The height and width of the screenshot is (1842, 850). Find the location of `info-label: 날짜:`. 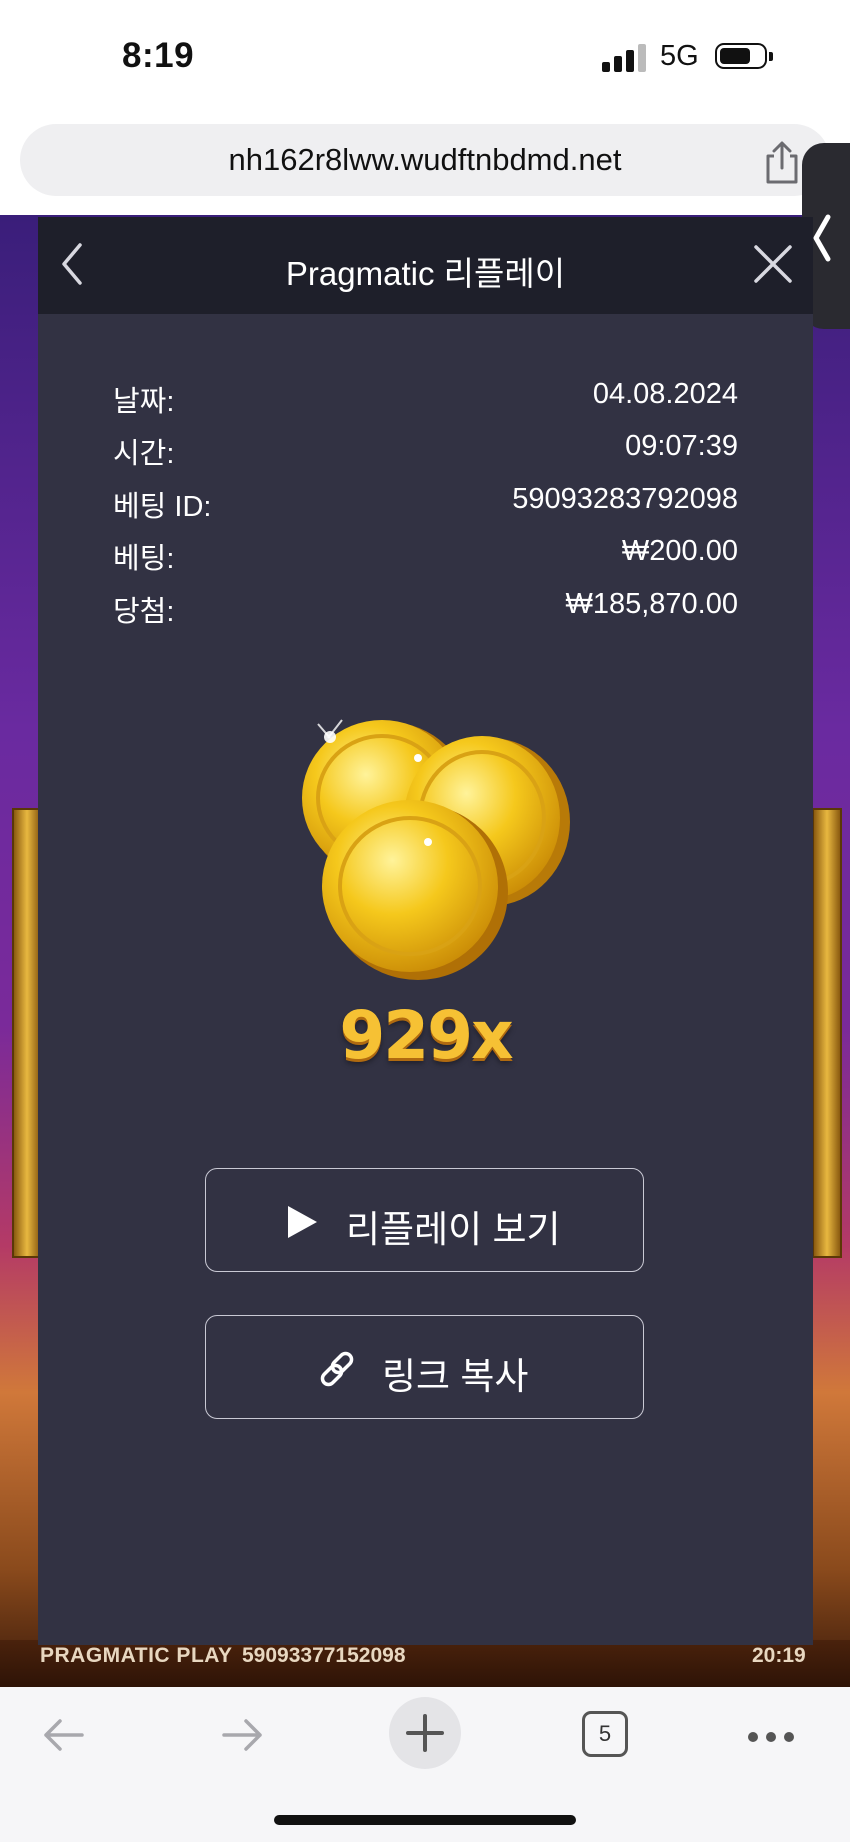

info-label: 날짜: is located at coordinates (144, 402).